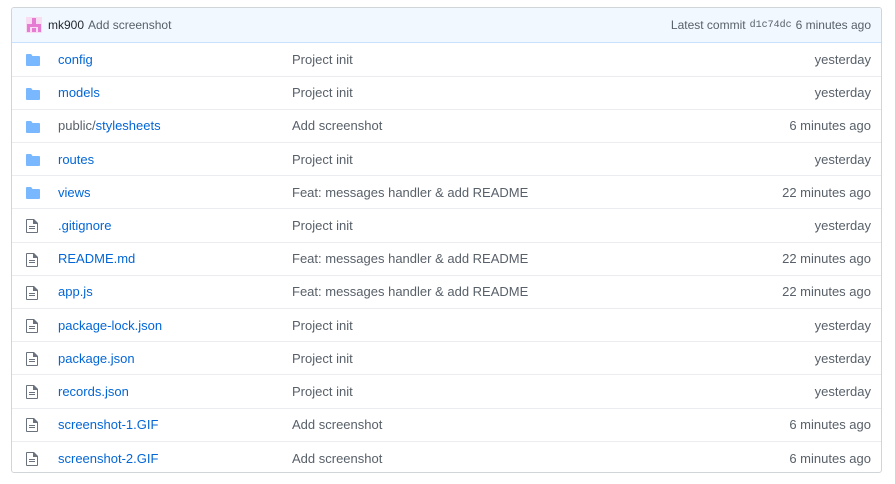  What do you see at coordinates (110, 325) in the screenshot?
I see `file-name-link: package-lock.json` at bounding box center [110, 325].